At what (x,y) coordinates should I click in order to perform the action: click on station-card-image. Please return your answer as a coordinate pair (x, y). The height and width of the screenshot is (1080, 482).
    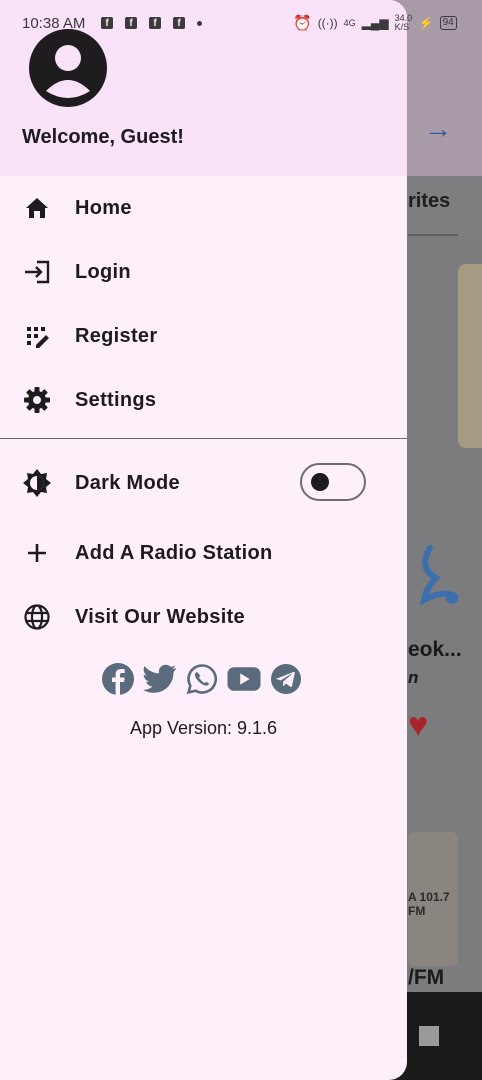
    Looking at the image, I should click on (470, 356).